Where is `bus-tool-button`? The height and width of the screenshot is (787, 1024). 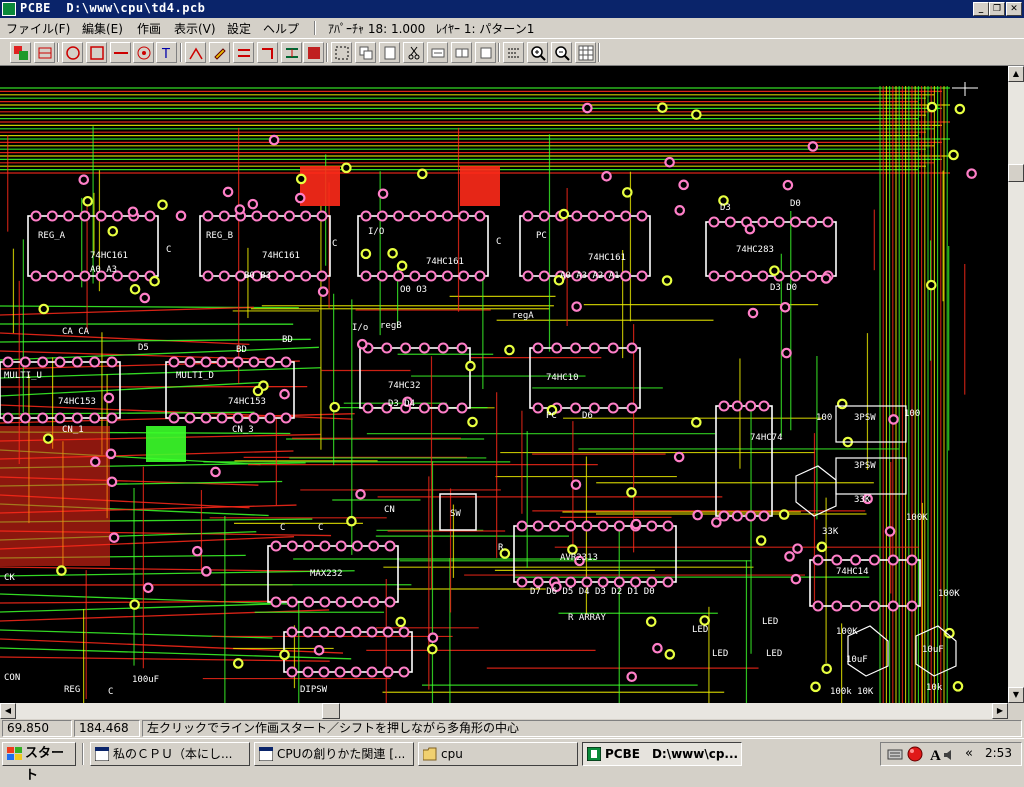 bus-tool-button is located at coordinates (243, 52).